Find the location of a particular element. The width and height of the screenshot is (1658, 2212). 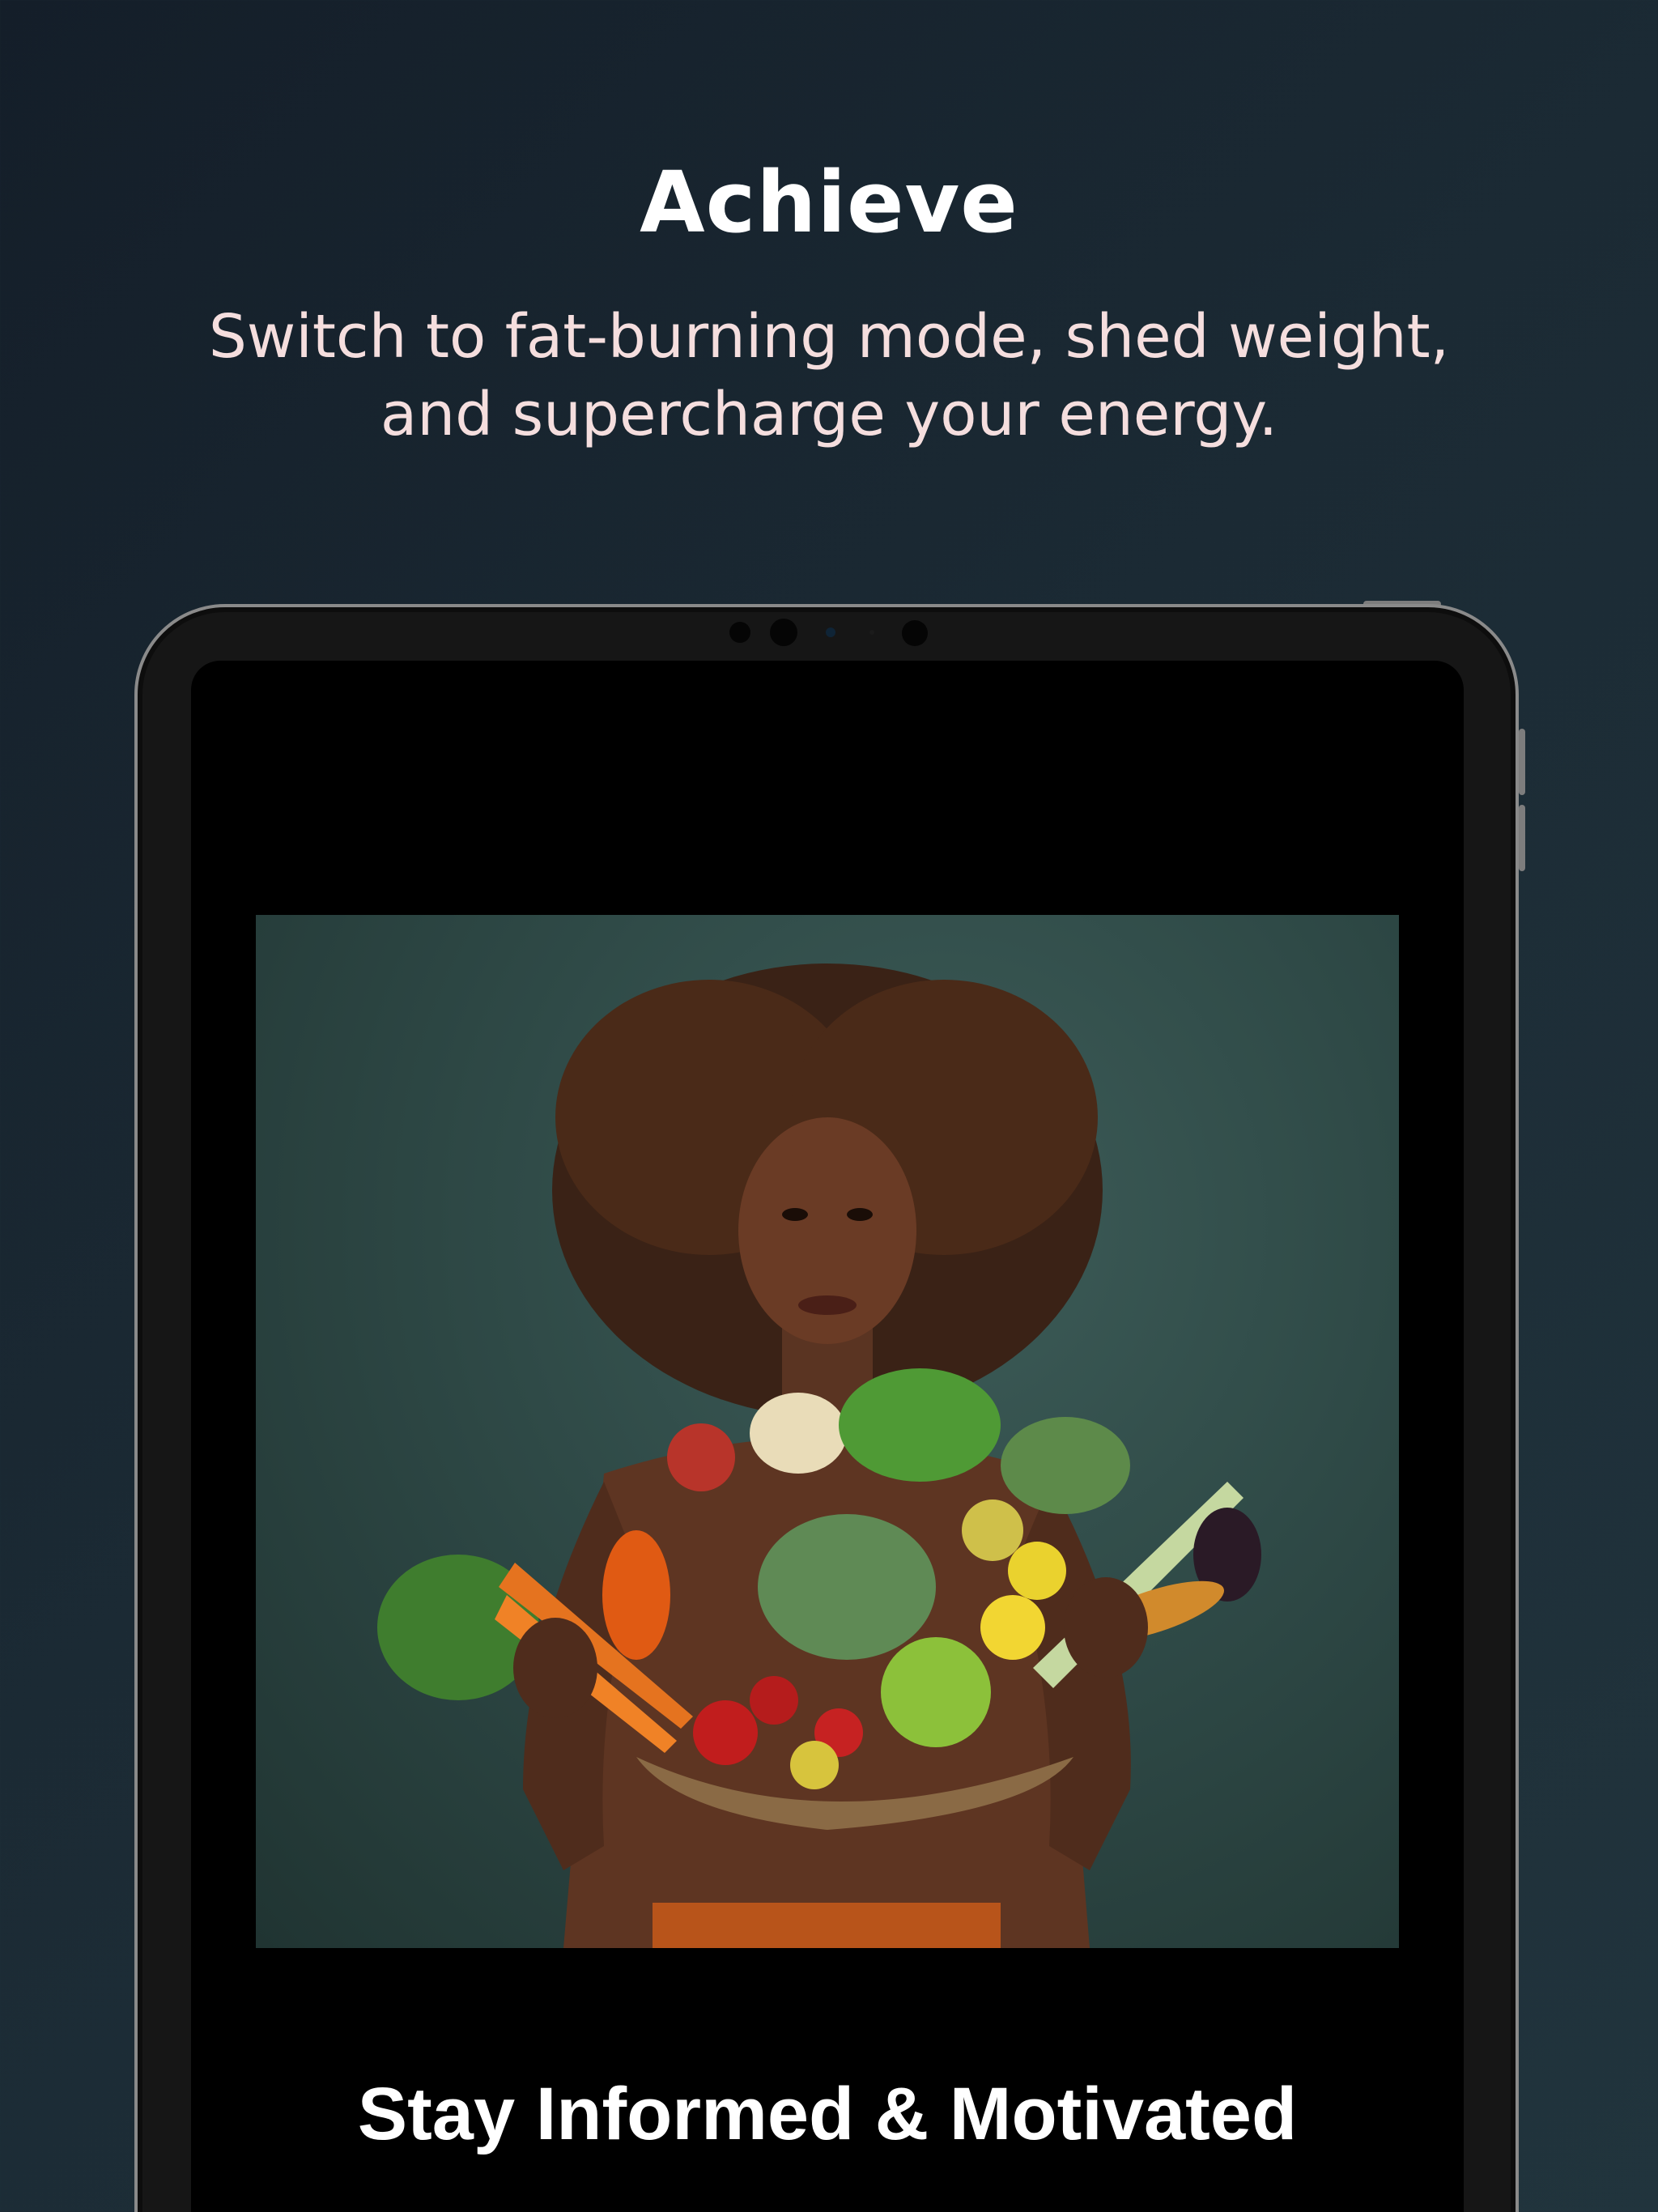

apple-shape is located at coordinates (701, 1457).